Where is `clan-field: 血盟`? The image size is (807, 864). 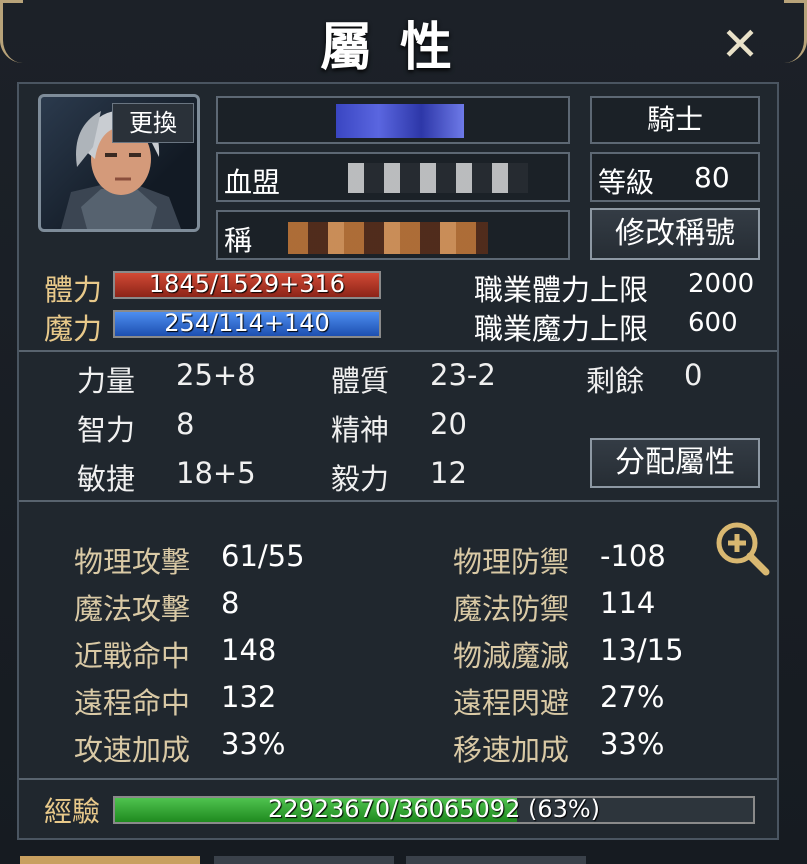
clan-field: 血盟 is located at coordinates (393, 177).